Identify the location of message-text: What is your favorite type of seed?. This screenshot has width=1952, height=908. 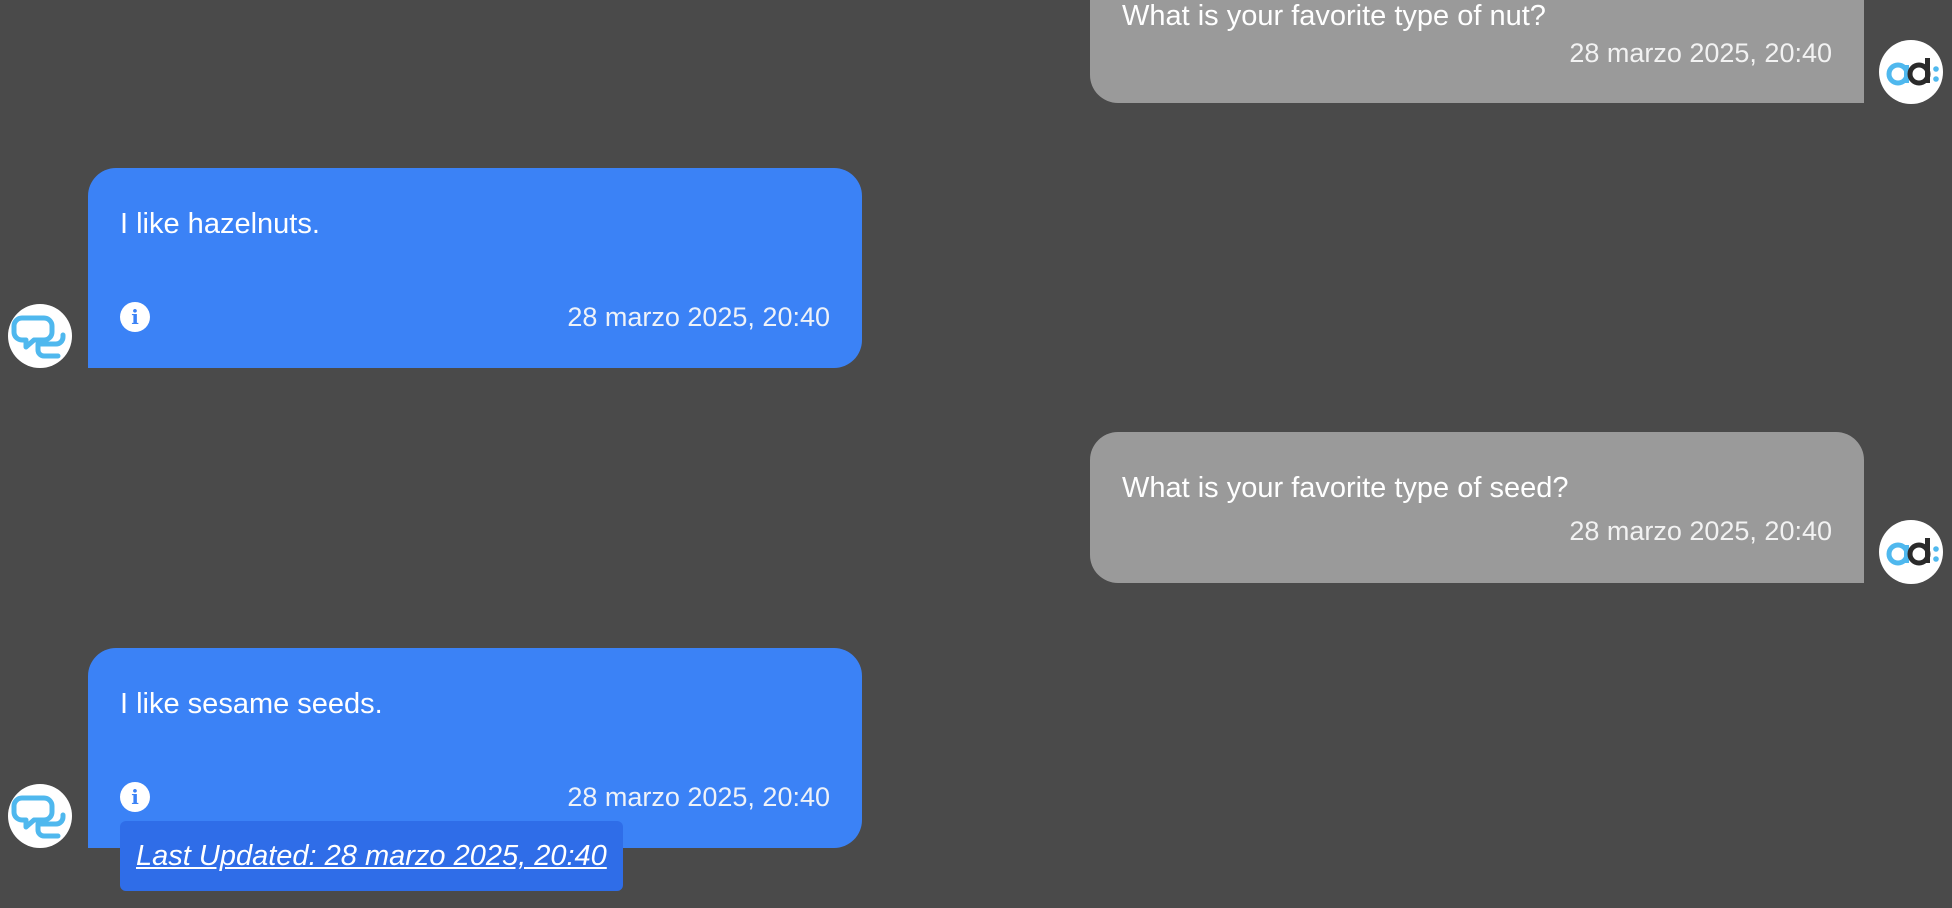
(1345, 488).